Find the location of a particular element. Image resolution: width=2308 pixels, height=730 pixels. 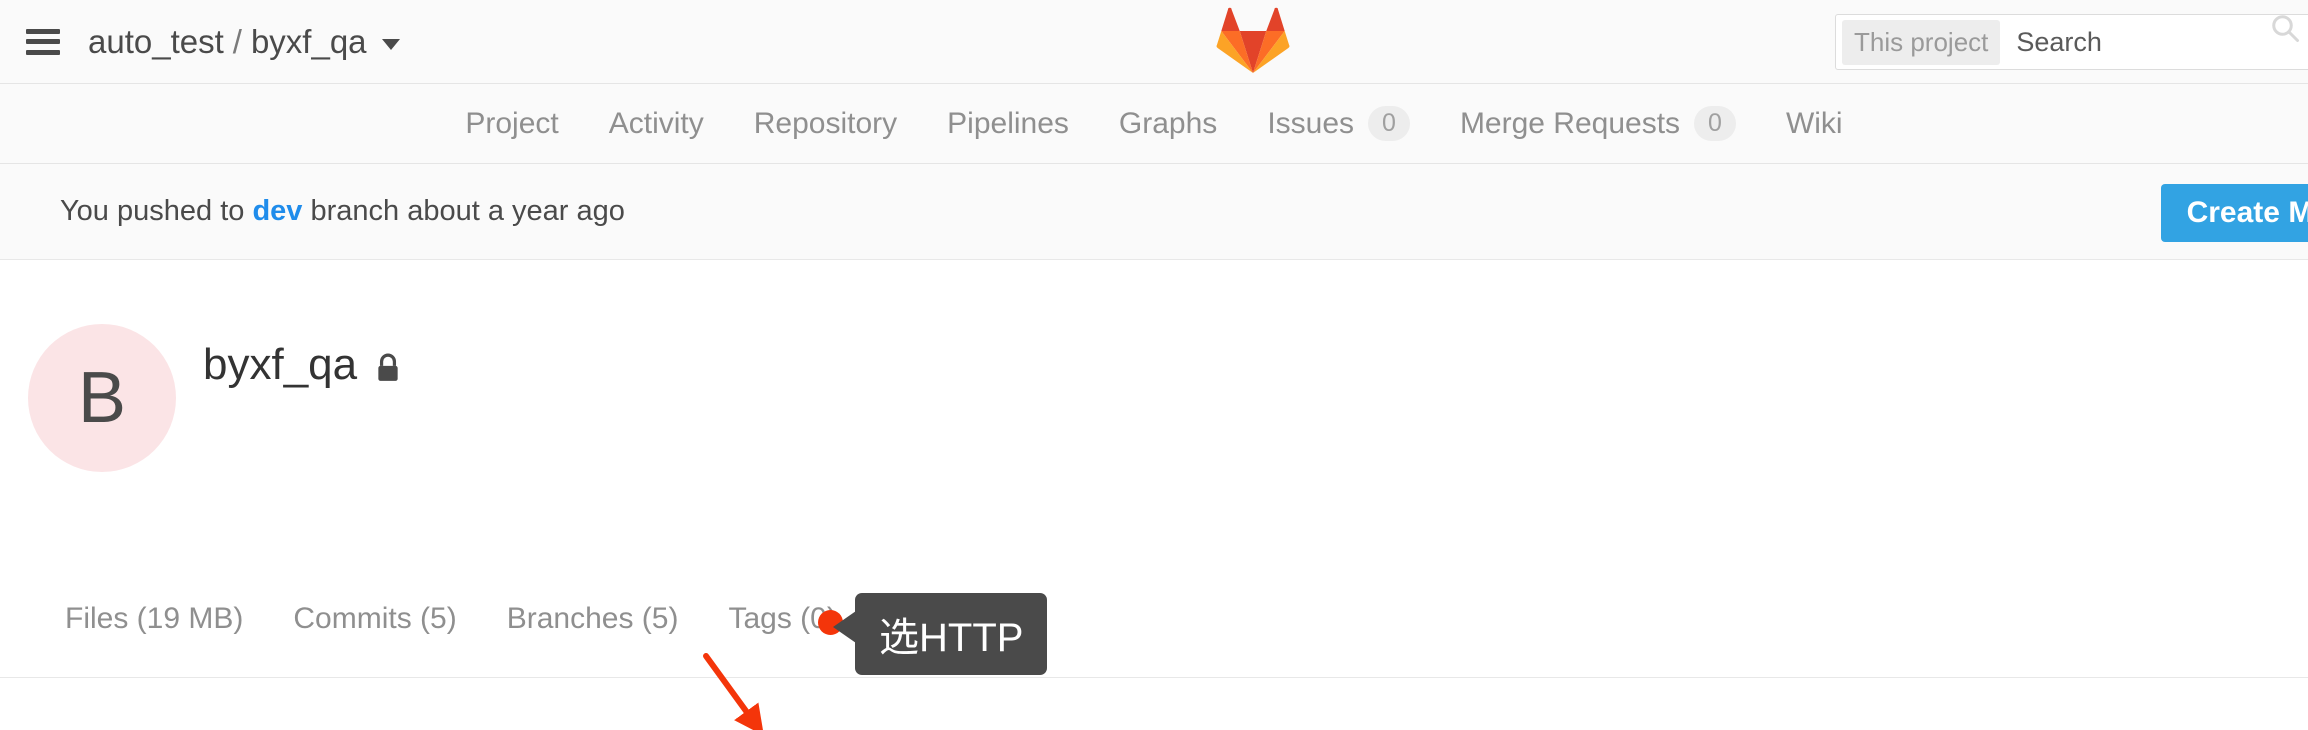

gitlab-logo-icon is located at coordinates (1253, 38).